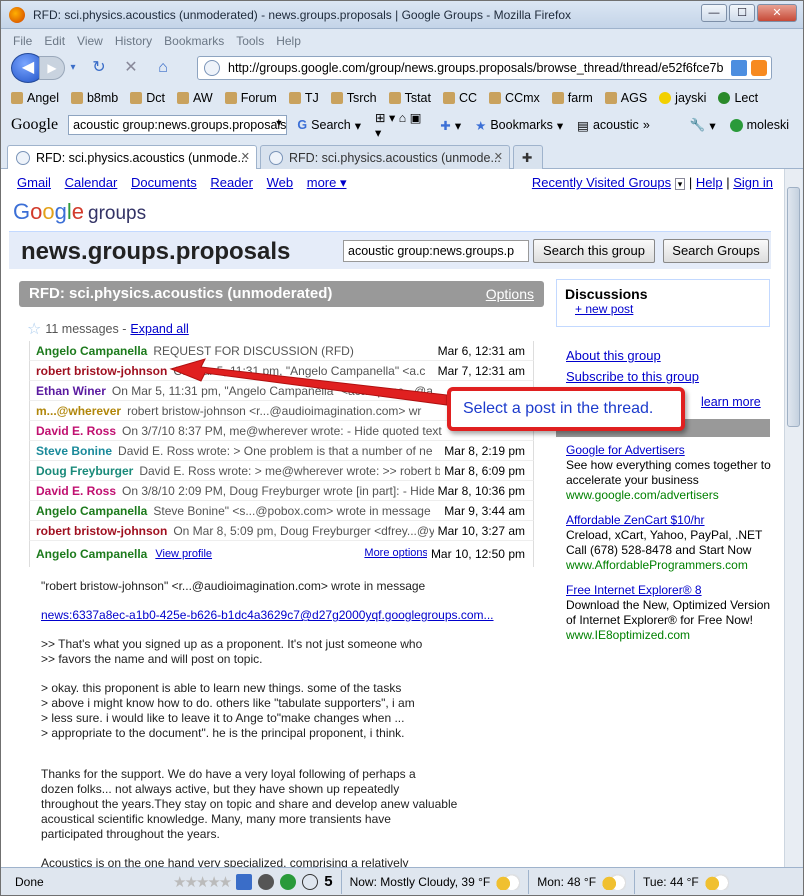 This screenshot has width=804, height=896. What do you see at coordinates (753, 182) in the screenshot?
I see `link-sign-in: Sign in` at bounding box center [753, 182].